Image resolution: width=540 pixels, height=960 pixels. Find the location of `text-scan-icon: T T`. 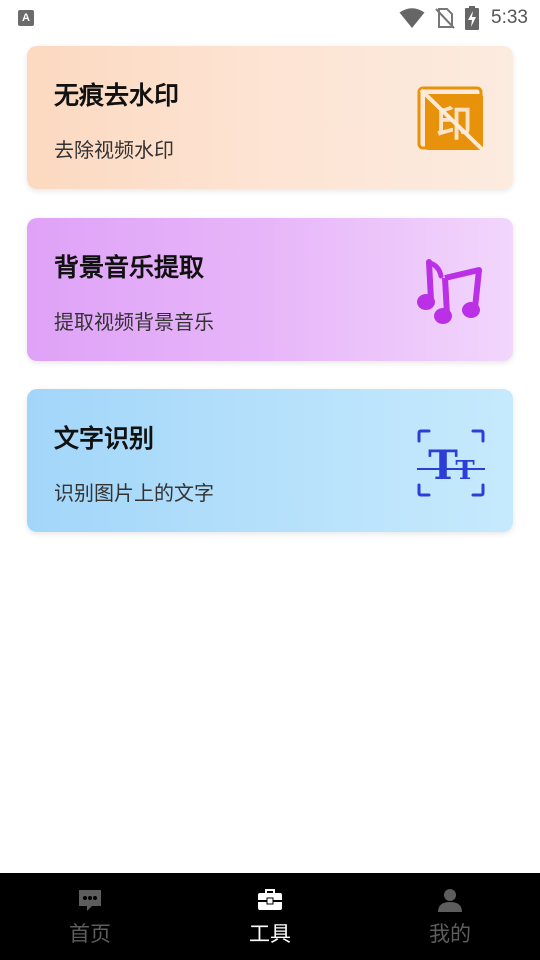

text-scan-icon: T T is located at coordinates (451, 463).